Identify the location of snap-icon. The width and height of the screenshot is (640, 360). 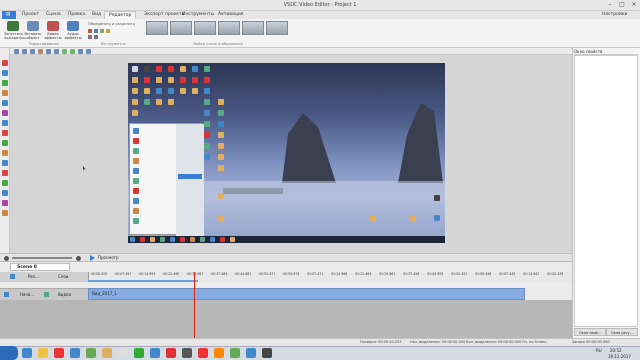
(56, 51).